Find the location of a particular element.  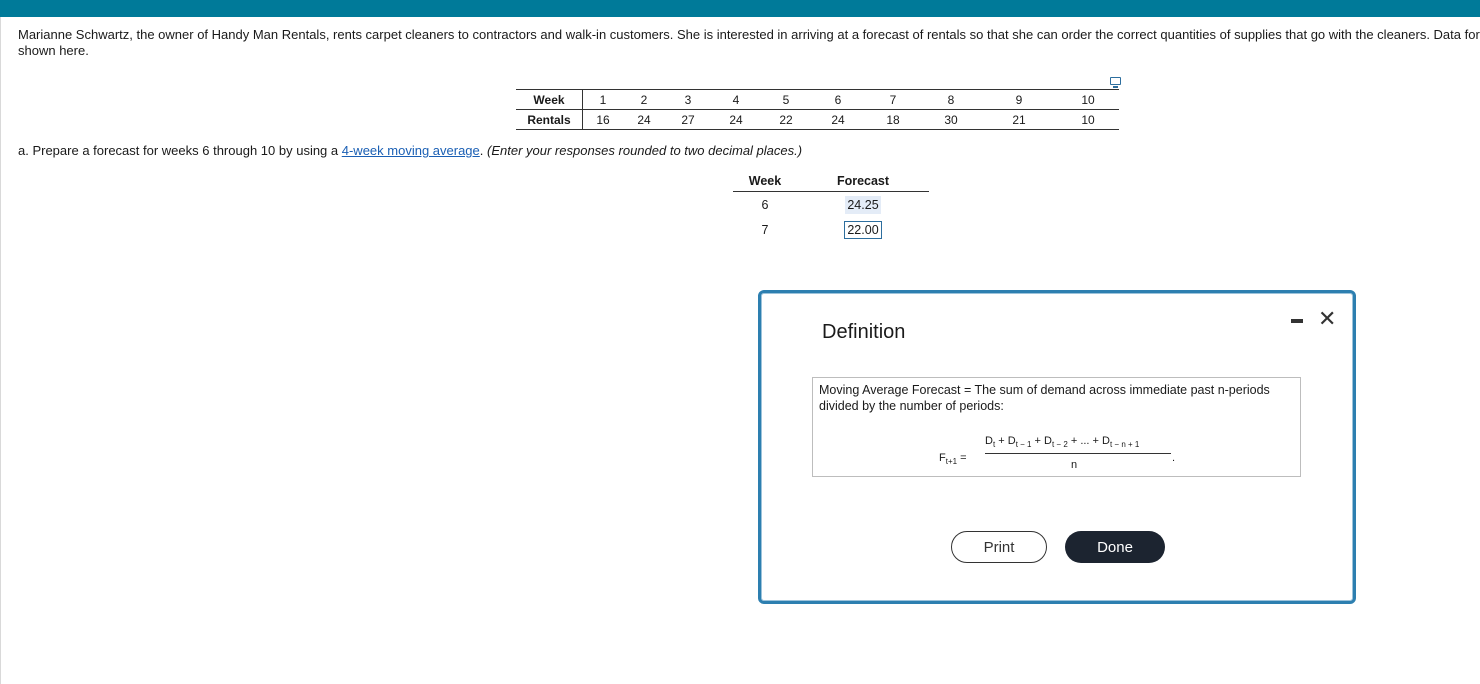

left-border is located at coordinates (0, 350).